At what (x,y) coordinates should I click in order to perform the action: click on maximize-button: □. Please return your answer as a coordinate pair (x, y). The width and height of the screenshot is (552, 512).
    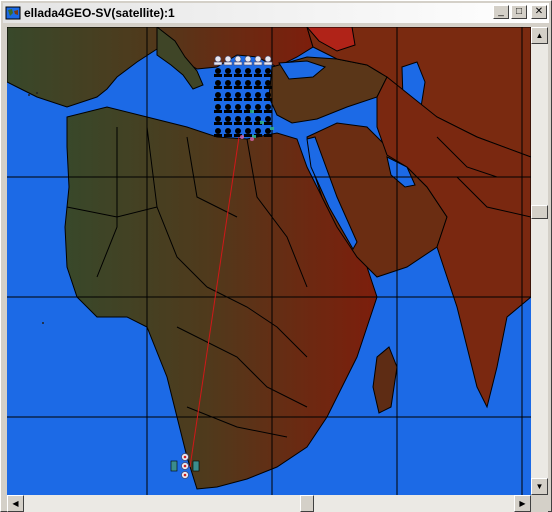
    Looking at the image, I should click on (519, 12).